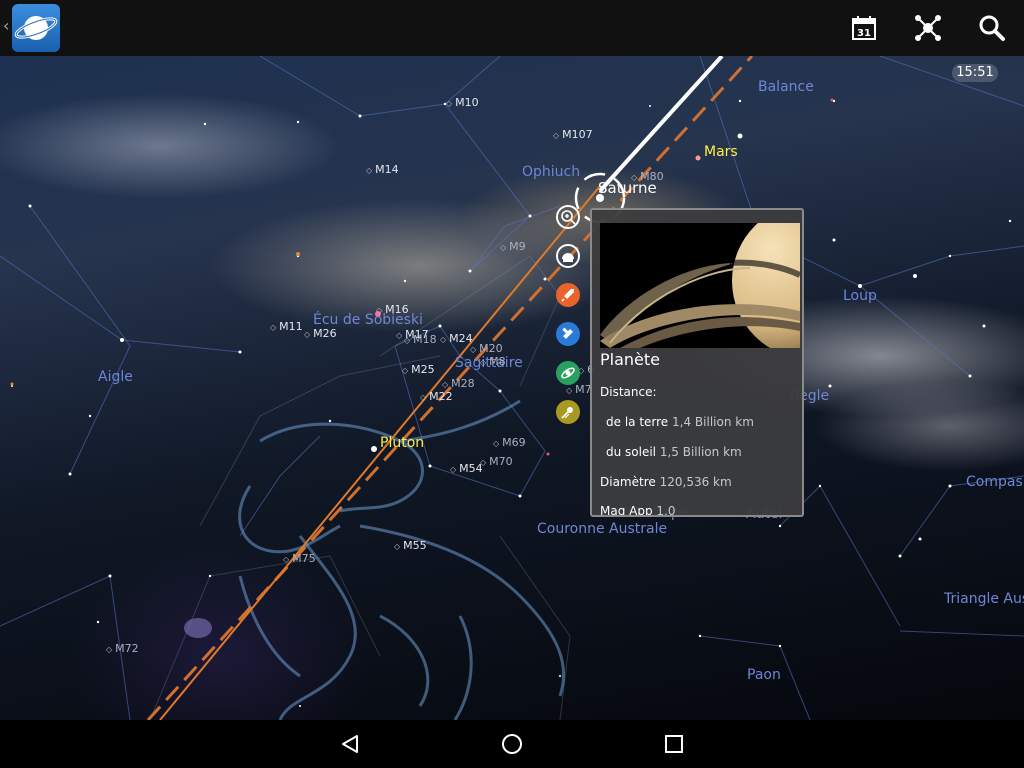 The height and width of the screenshot is (768, 1024). What do you see at coordinates (466, 468) in the screenshot?
I see `dso-label: M54` at bounding box center [466, 468].